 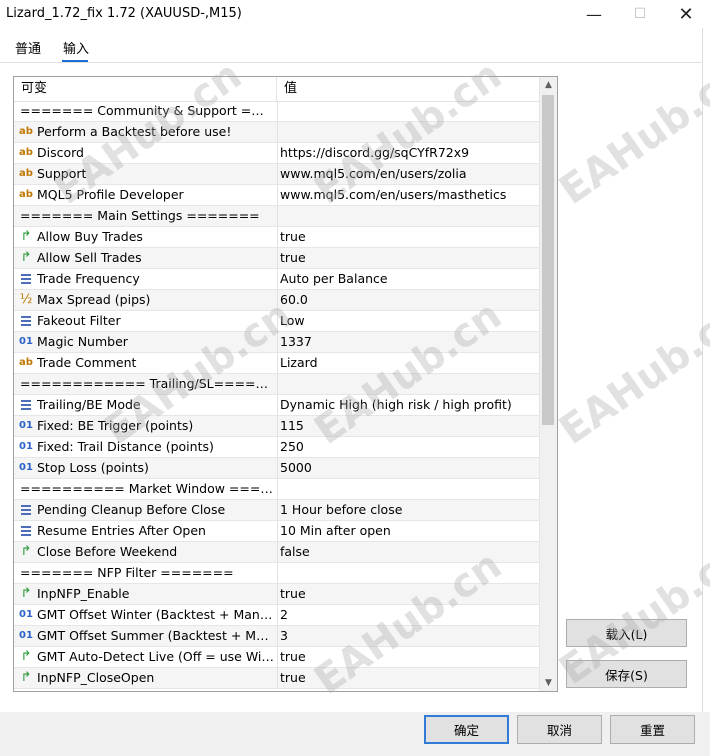 What do you see at coordinates (652, 729) in the screenshot?
I see `reset-button: 重置` at bounding box center [652, 729].